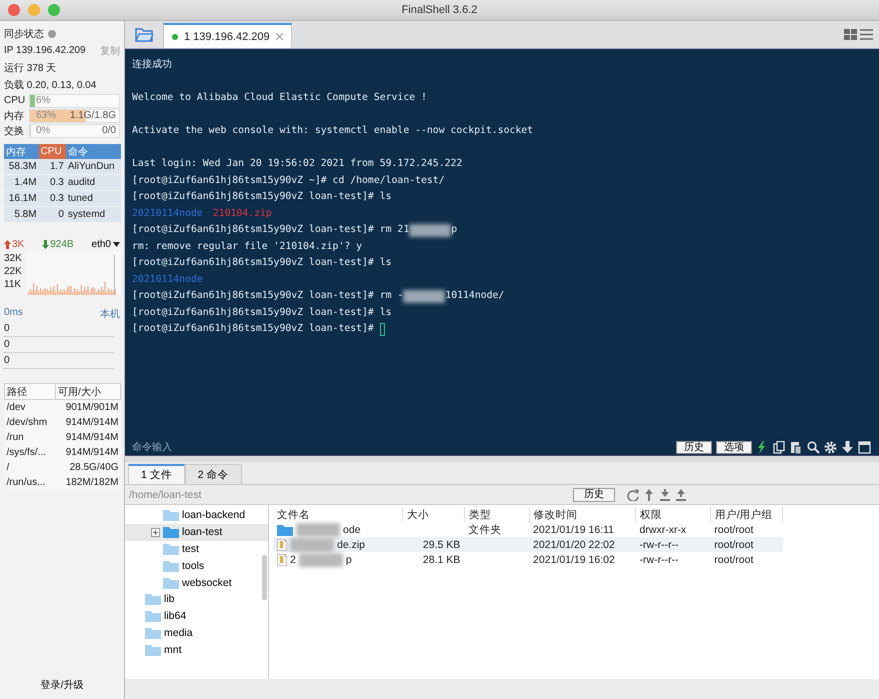 The image size is (879, 699). I want to click on sync-status-label: 同步状态, so click(24, 34).